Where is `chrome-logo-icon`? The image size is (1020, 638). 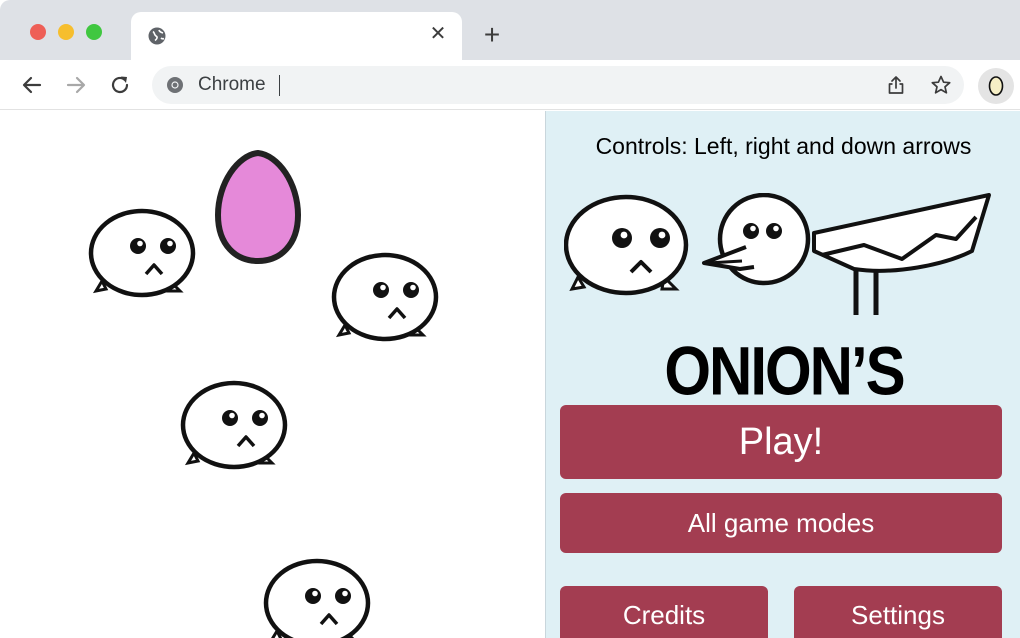 chrome-logo-icon is located at coordinates (175, 85).